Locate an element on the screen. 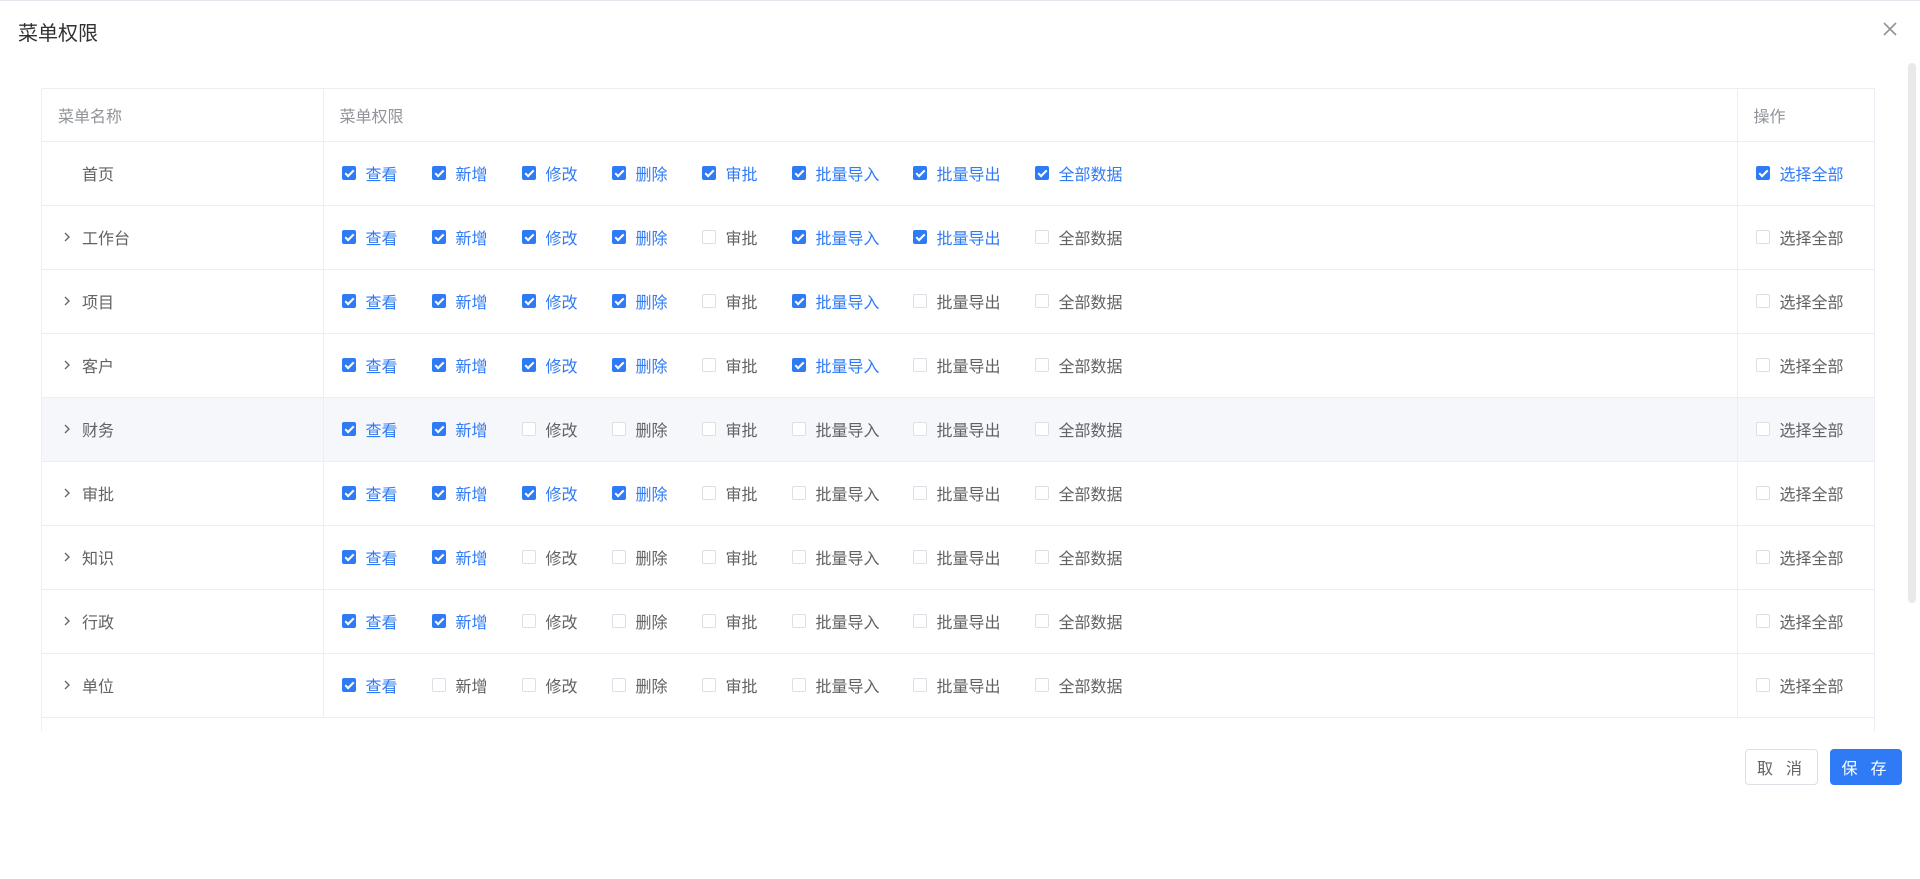 The image size is (1920, 879). close-icon is located at coordinates (1890, 29).